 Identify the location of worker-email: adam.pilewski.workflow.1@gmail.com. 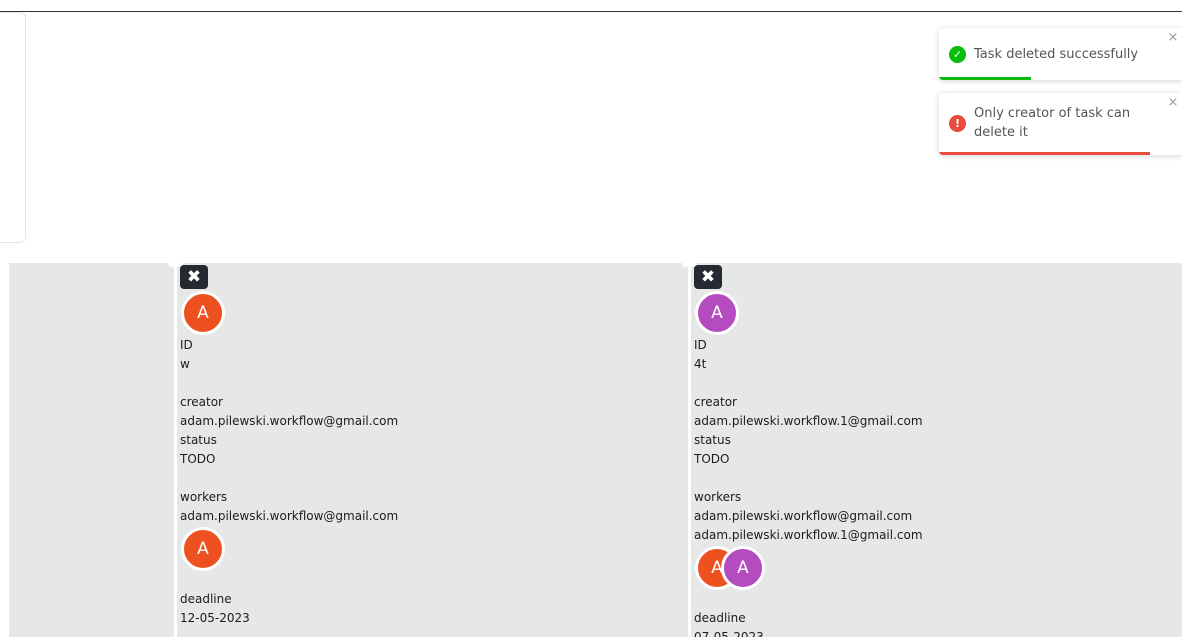
(808, 535).